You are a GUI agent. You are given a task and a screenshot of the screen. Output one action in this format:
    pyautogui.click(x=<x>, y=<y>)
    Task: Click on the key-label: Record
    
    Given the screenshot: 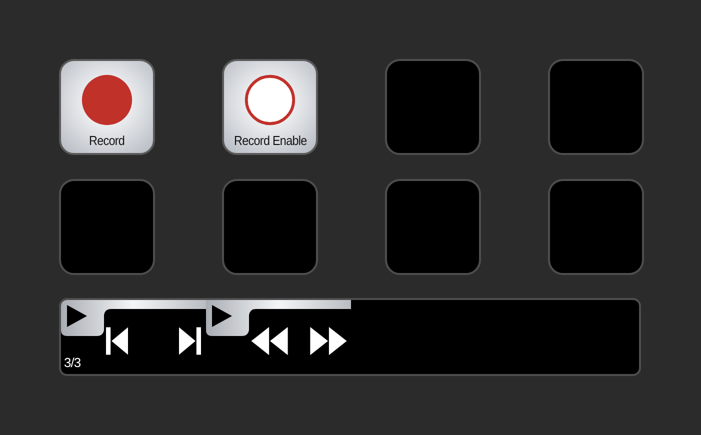 What is the action you would take?
    pyautogui.click(x=107, y=140)
    